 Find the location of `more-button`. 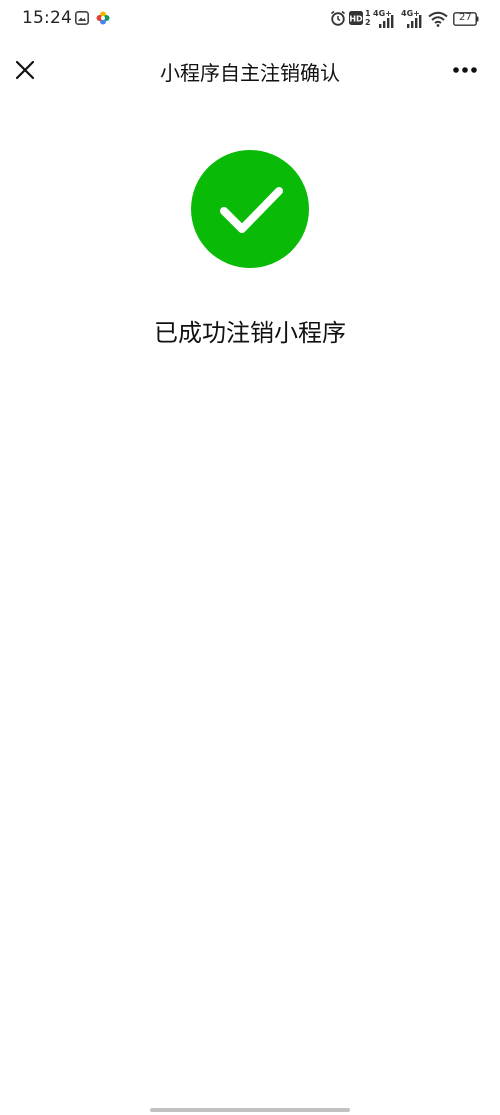

more-button is located at coordinates (465, 70).